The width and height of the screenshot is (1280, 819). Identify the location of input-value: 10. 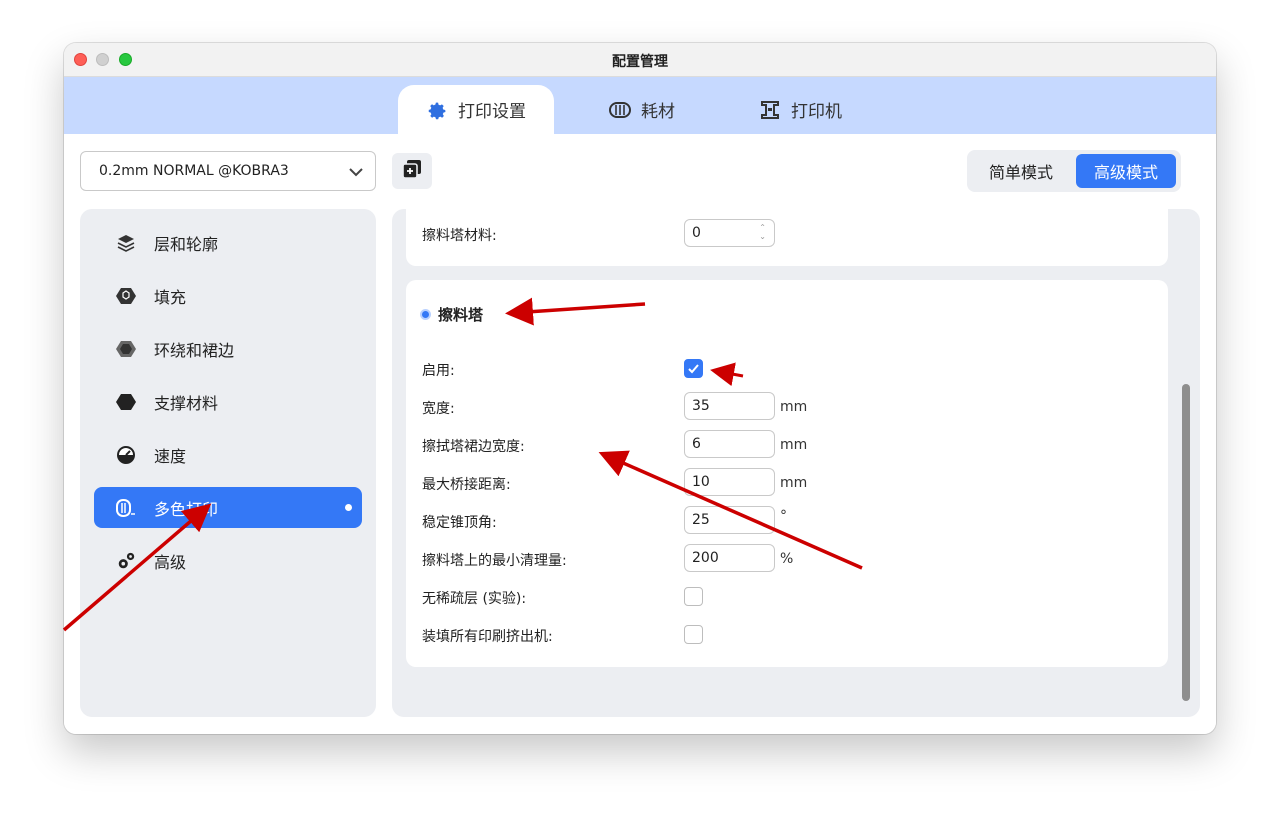
(701, 482).